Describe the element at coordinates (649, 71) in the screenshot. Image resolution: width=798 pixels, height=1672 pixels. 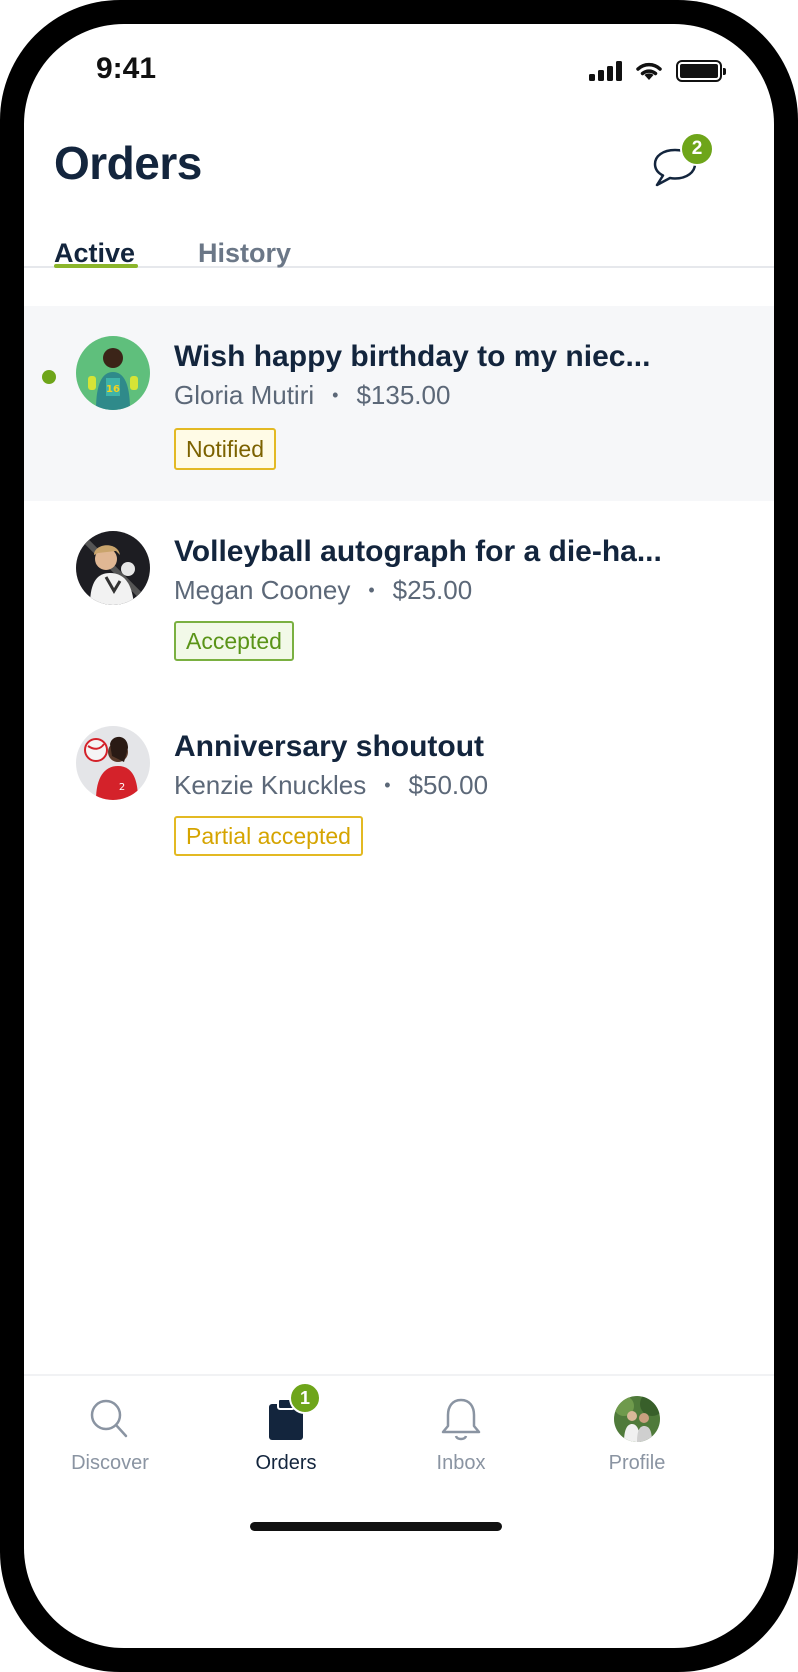
I see `wifi-icon` at that location.